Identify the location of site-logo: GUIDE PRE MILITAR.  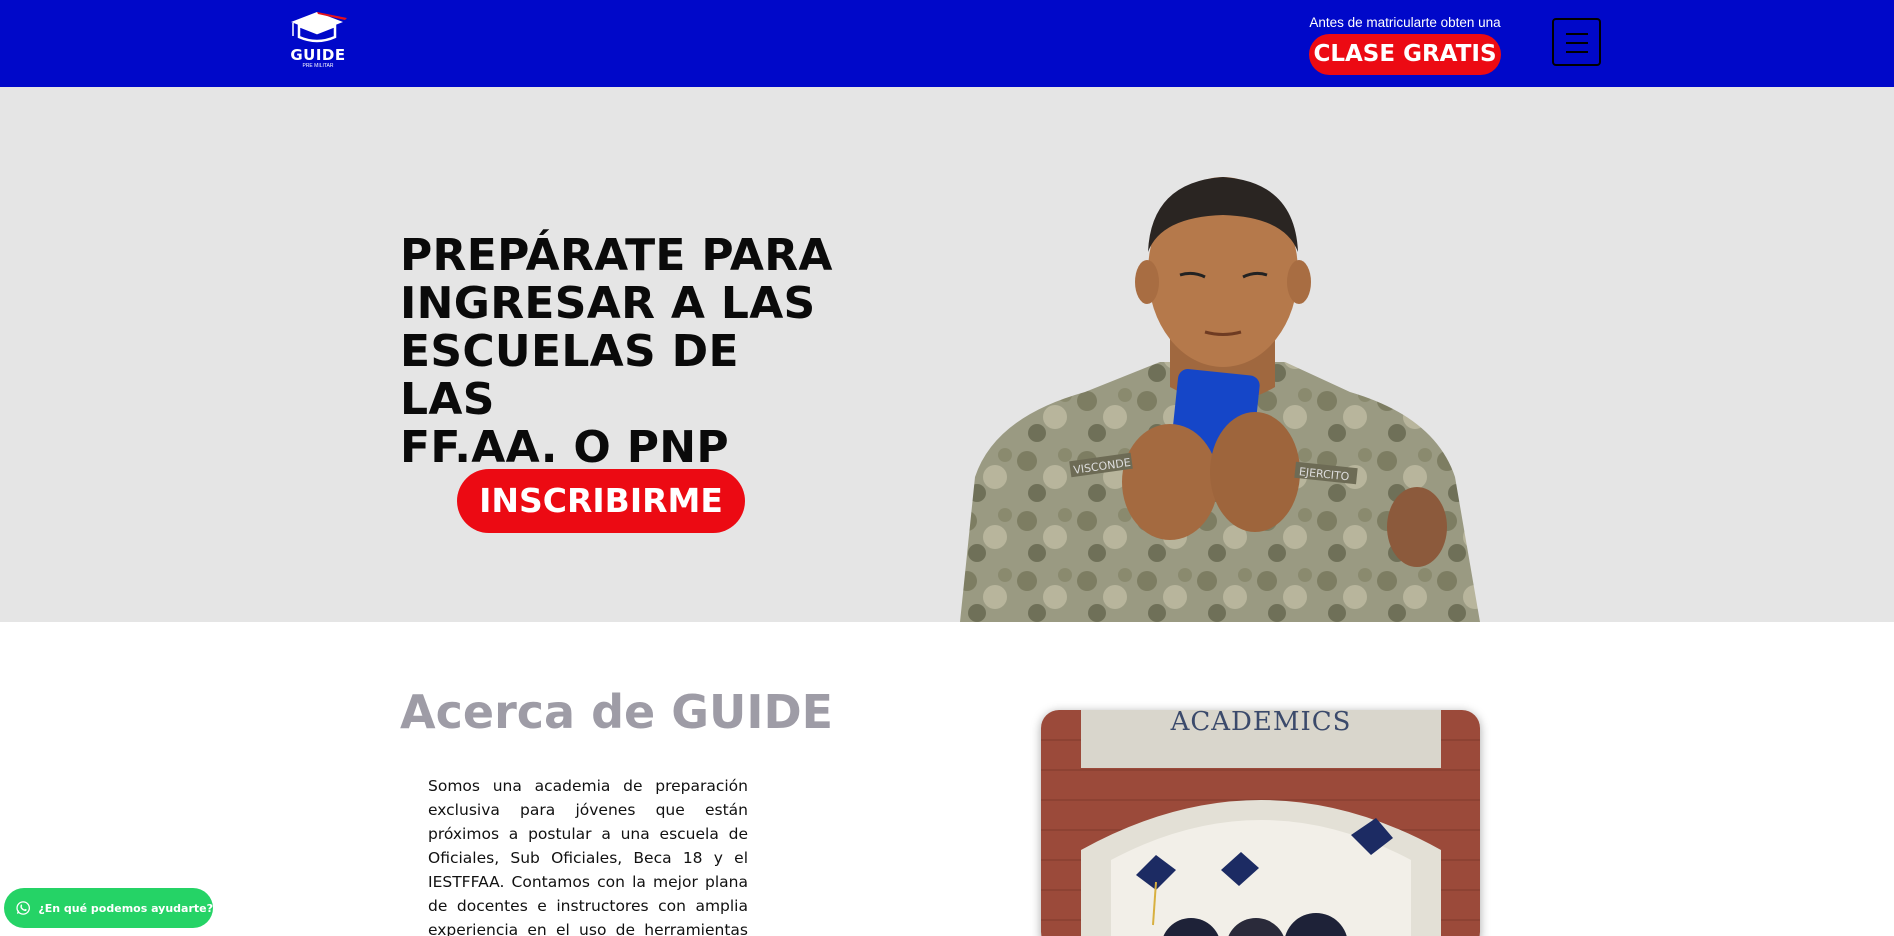
(318, 41).